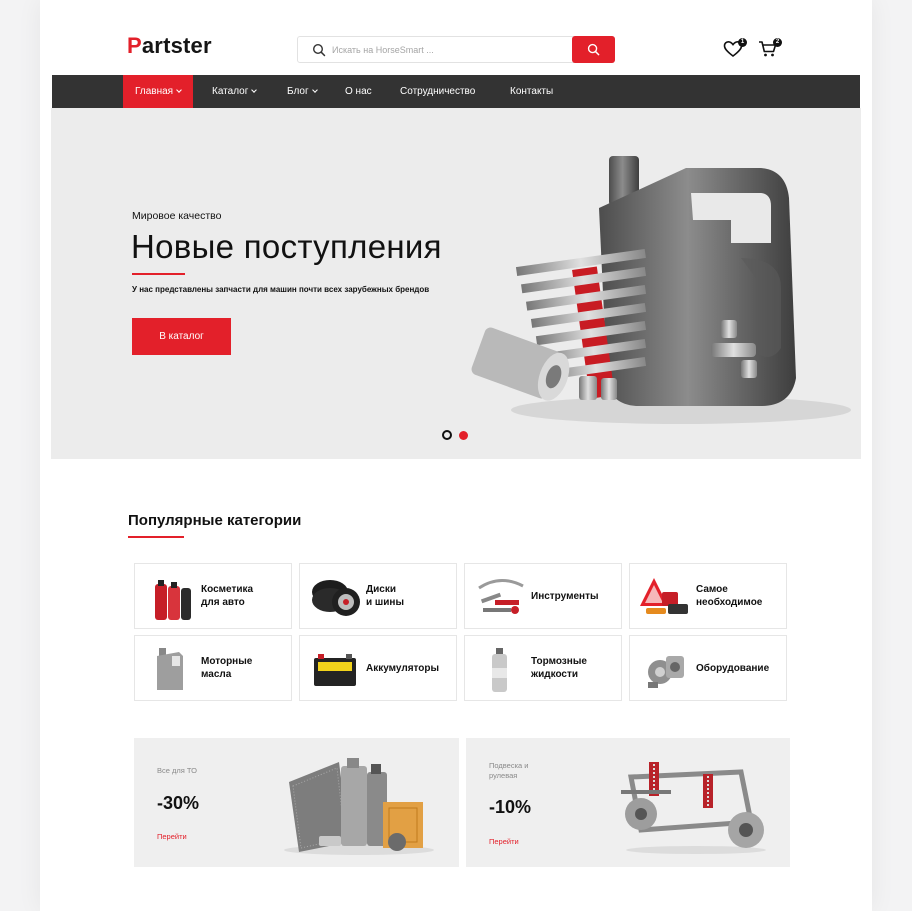 This screenshot has width=912, height=911. What do you see at coordinates (177, 770) in the screenshot?
I see `promo-caption: Все для ТО` at bounding box center [177, 770].